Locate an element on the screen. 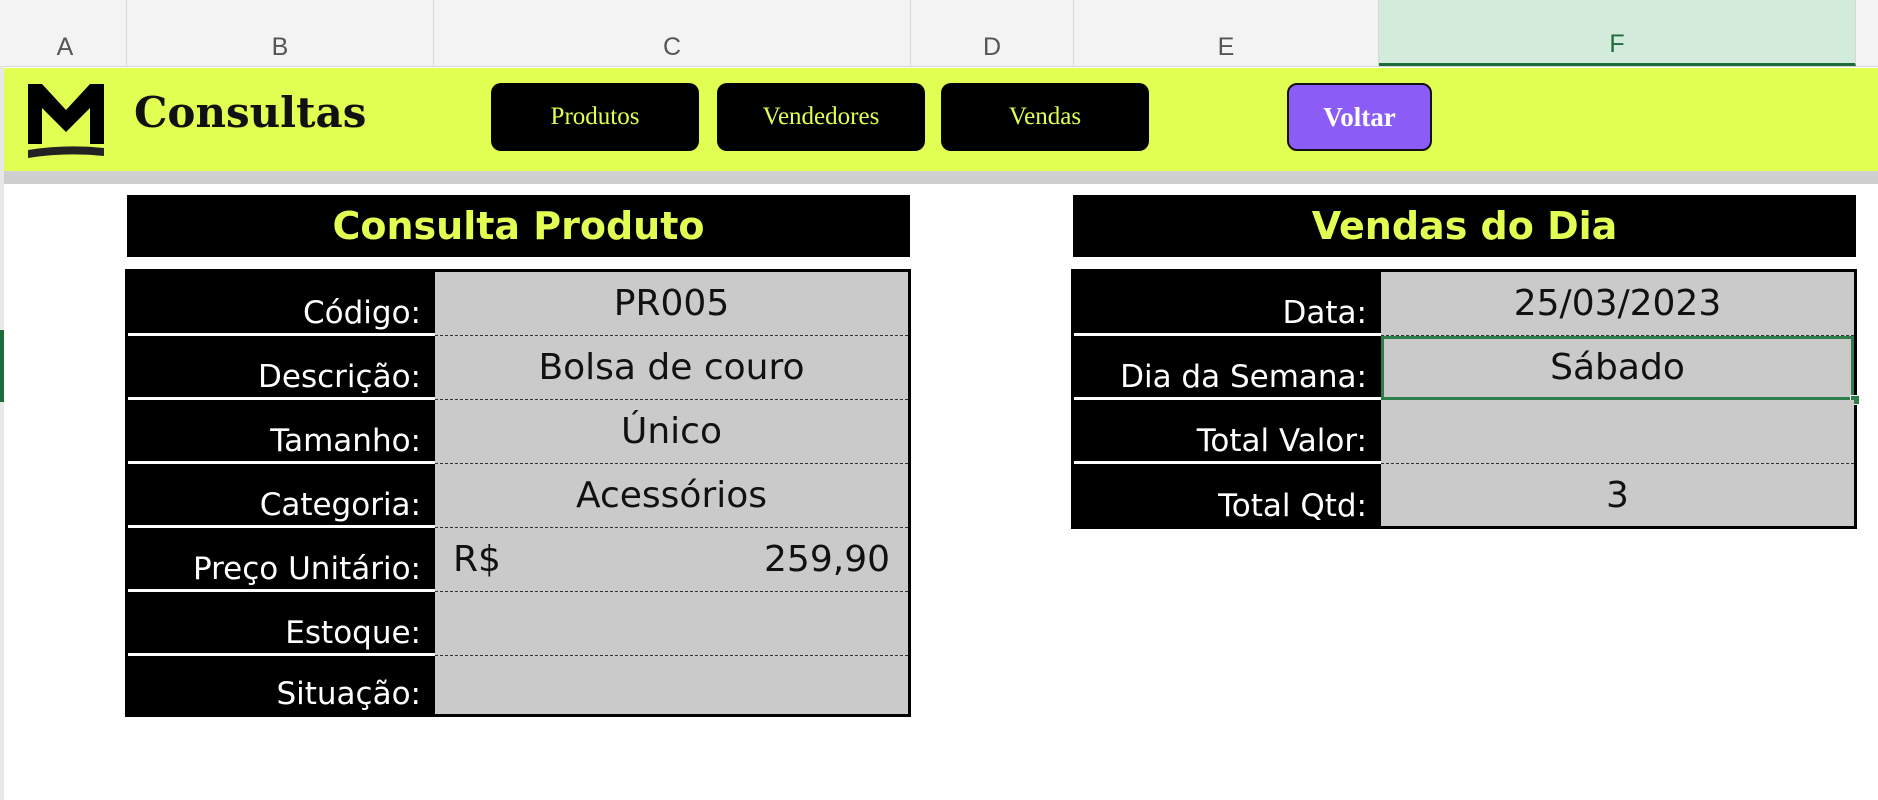 The height and width of the screenshot is (800, 1878). column-header-bar: A B C D E F is located at coordinates (939, 33).